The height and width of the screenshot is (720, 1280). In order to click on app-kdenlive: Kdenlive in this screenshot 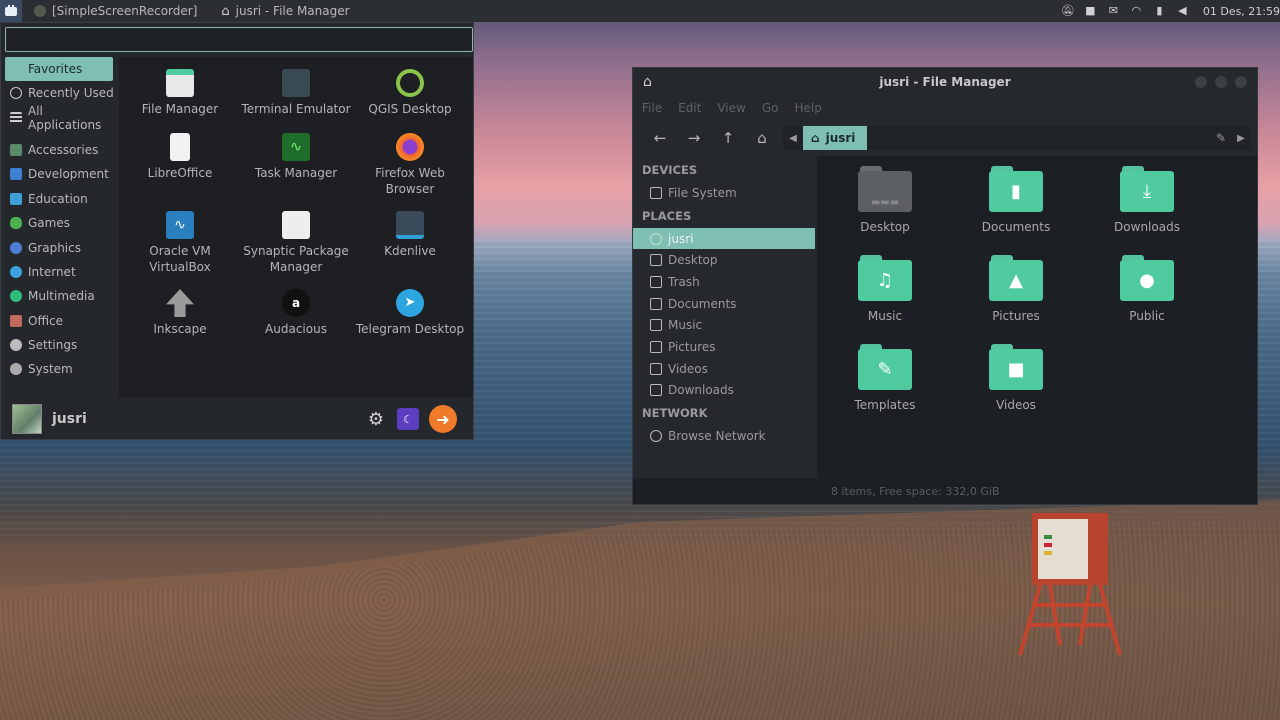, I will do `click(410, 235)`.